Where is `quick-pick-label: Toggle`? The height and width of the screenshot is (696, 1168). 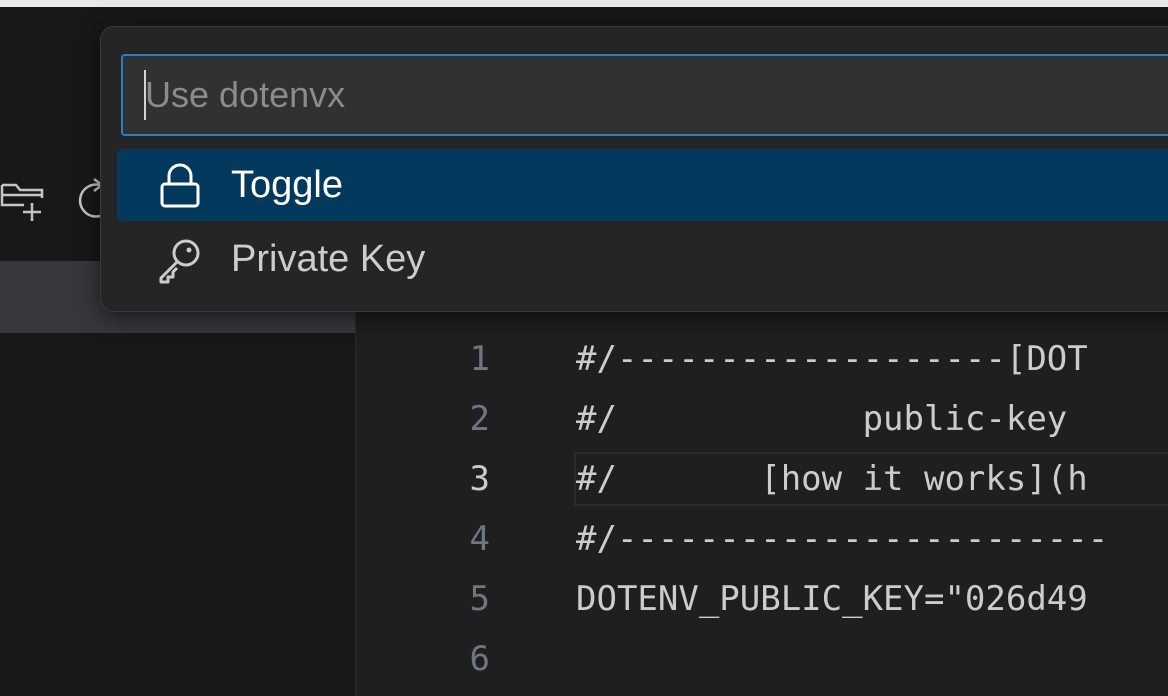 quick-pick-label: Toggle is located at coordinates (287, 185).